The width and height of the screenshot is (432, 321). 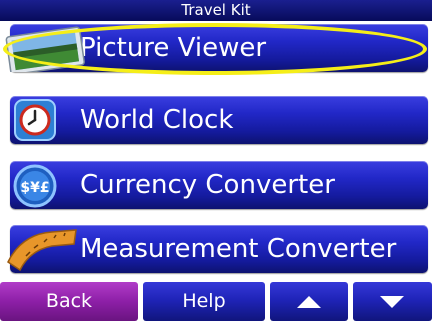 I want to click on menu-item-label: World Clock, so click(x=157, y=120).